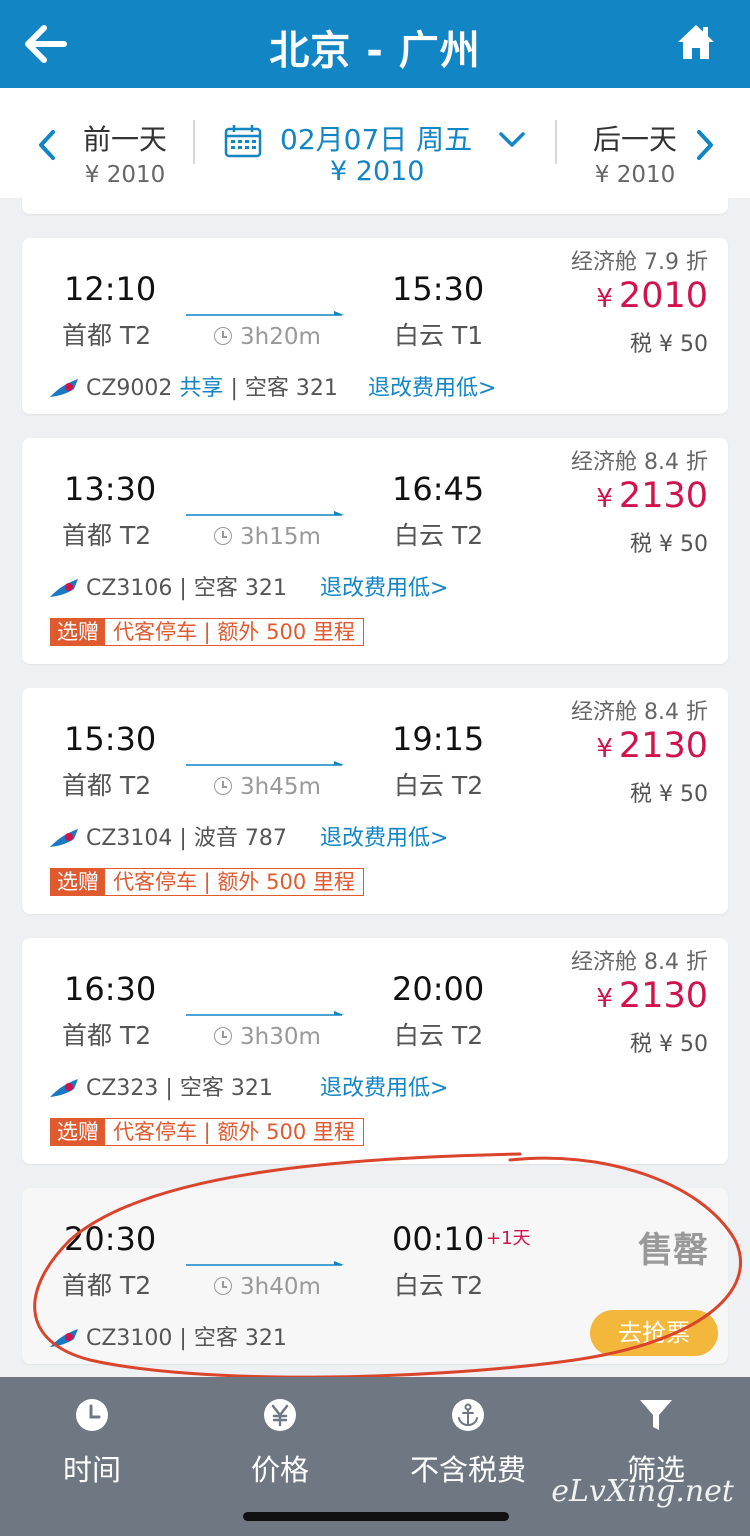 The width and height of the screenshot is (750, 1536). Describe the element at coordinates (280, 1415) in the screenshot. I see `yen-icon` at that location.